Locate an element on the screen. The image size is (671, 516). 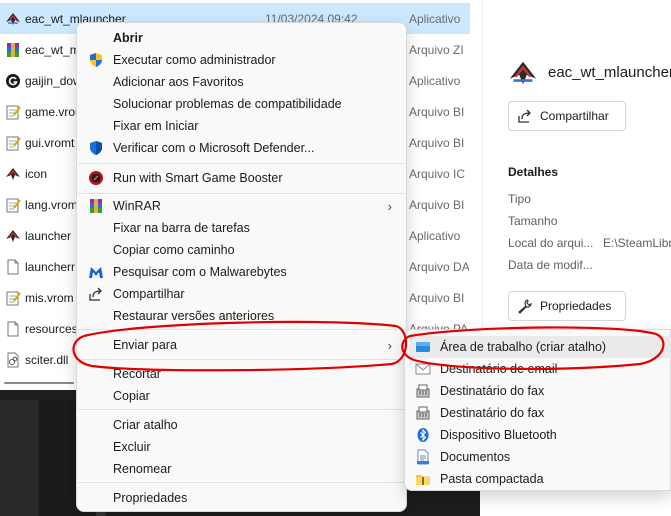
menu-item-game-booster: Run with Smart Game Booster is located at coordinates (241, 178).